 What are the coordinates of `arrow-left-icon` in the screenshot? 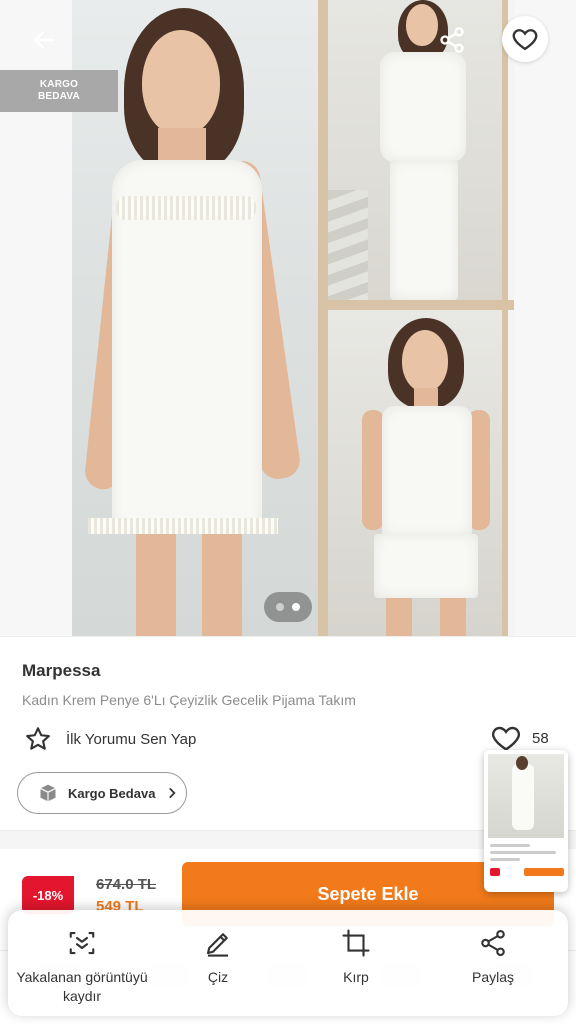 It's located at (44, 40).